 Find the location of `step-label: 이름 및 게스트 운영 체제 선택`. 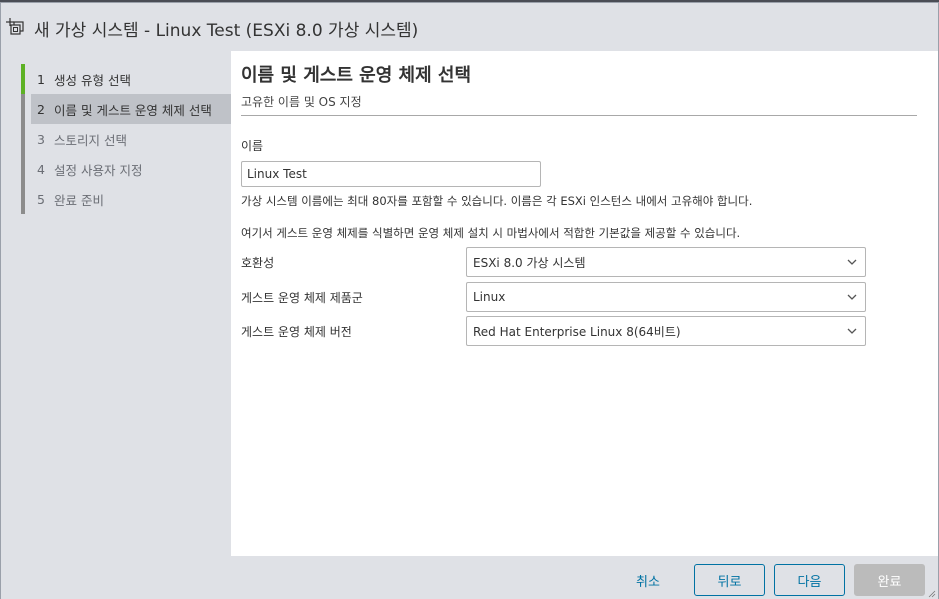

step-label: 이름 및 게스트 운영 체제 선택 is located at coordinates (133, 110).